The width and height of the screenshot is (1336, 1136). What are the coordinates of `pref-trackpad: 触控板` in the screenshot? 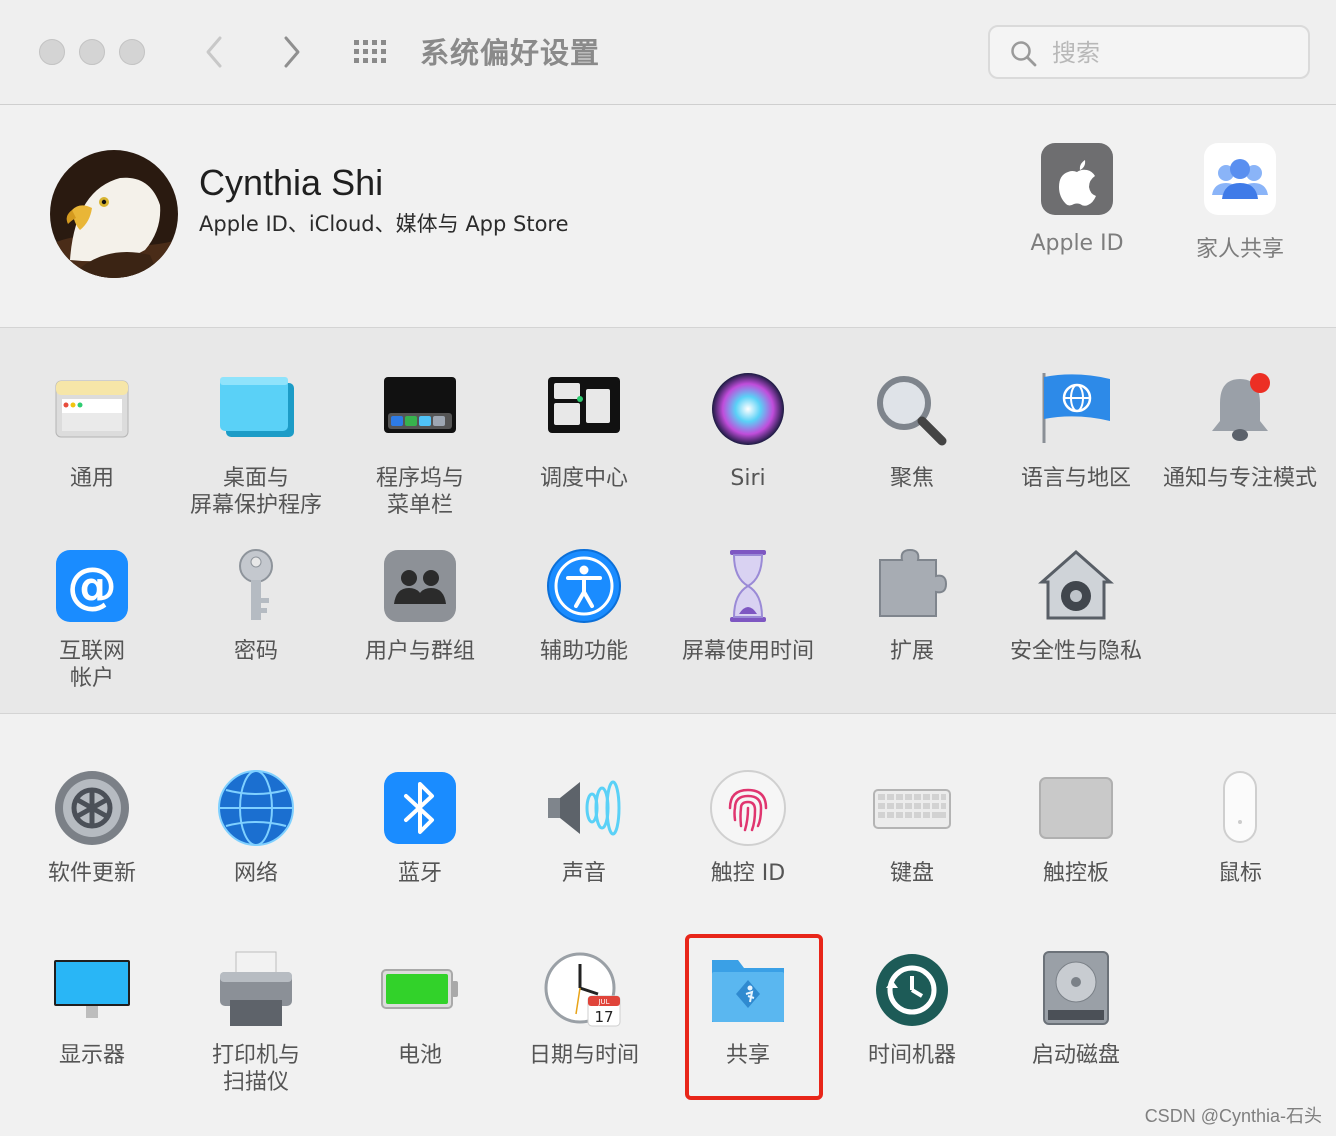 It's located at (1076, 827).